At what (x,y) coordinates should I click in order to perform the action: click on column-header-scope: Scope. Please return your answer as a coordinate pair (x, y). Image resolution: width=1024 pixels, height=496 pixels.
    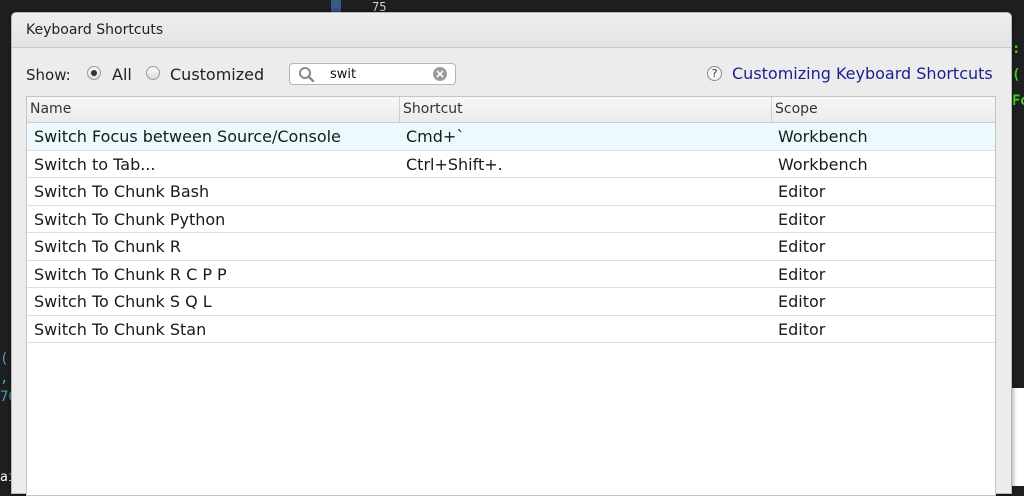
    Looking at the image, I should click on (883, 109).